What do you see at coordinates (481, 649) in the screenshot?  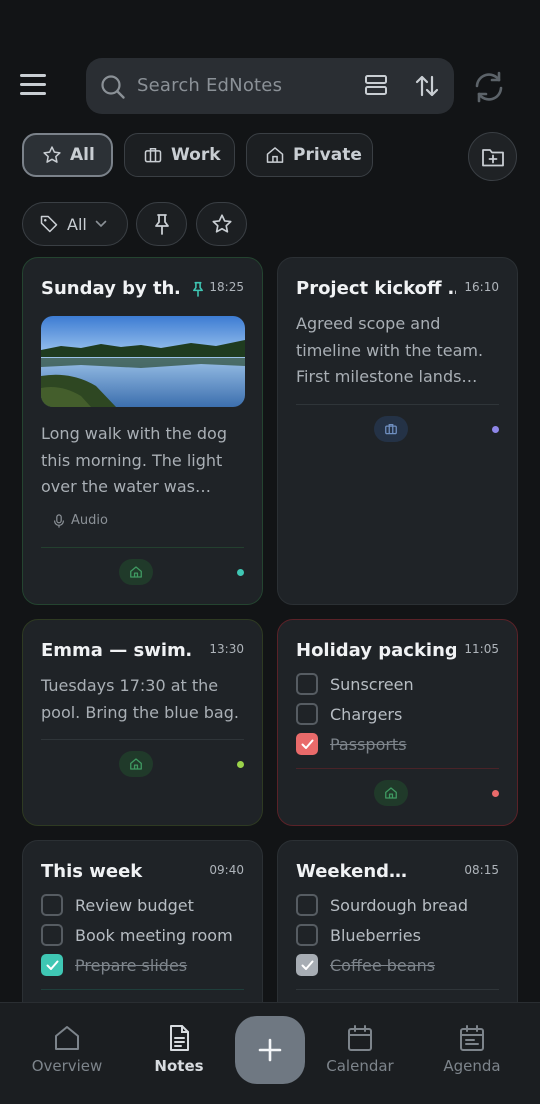 I see `note-time: 11:05` at bounding box center [481, 649].